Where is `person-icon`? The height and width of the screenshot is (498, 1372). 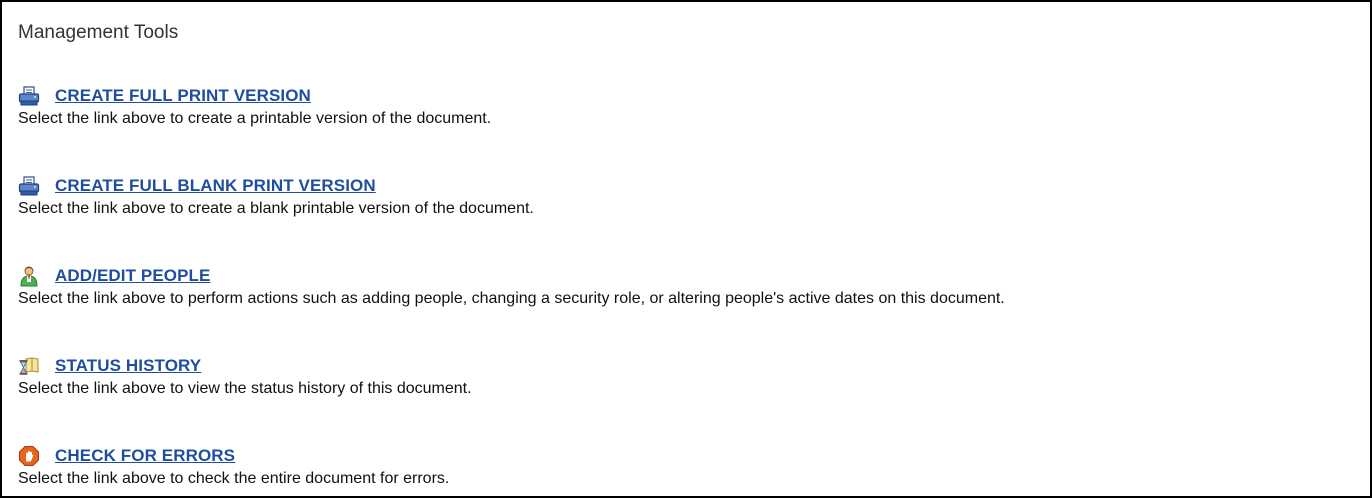
person-icon is located at coordinates (29, 276).